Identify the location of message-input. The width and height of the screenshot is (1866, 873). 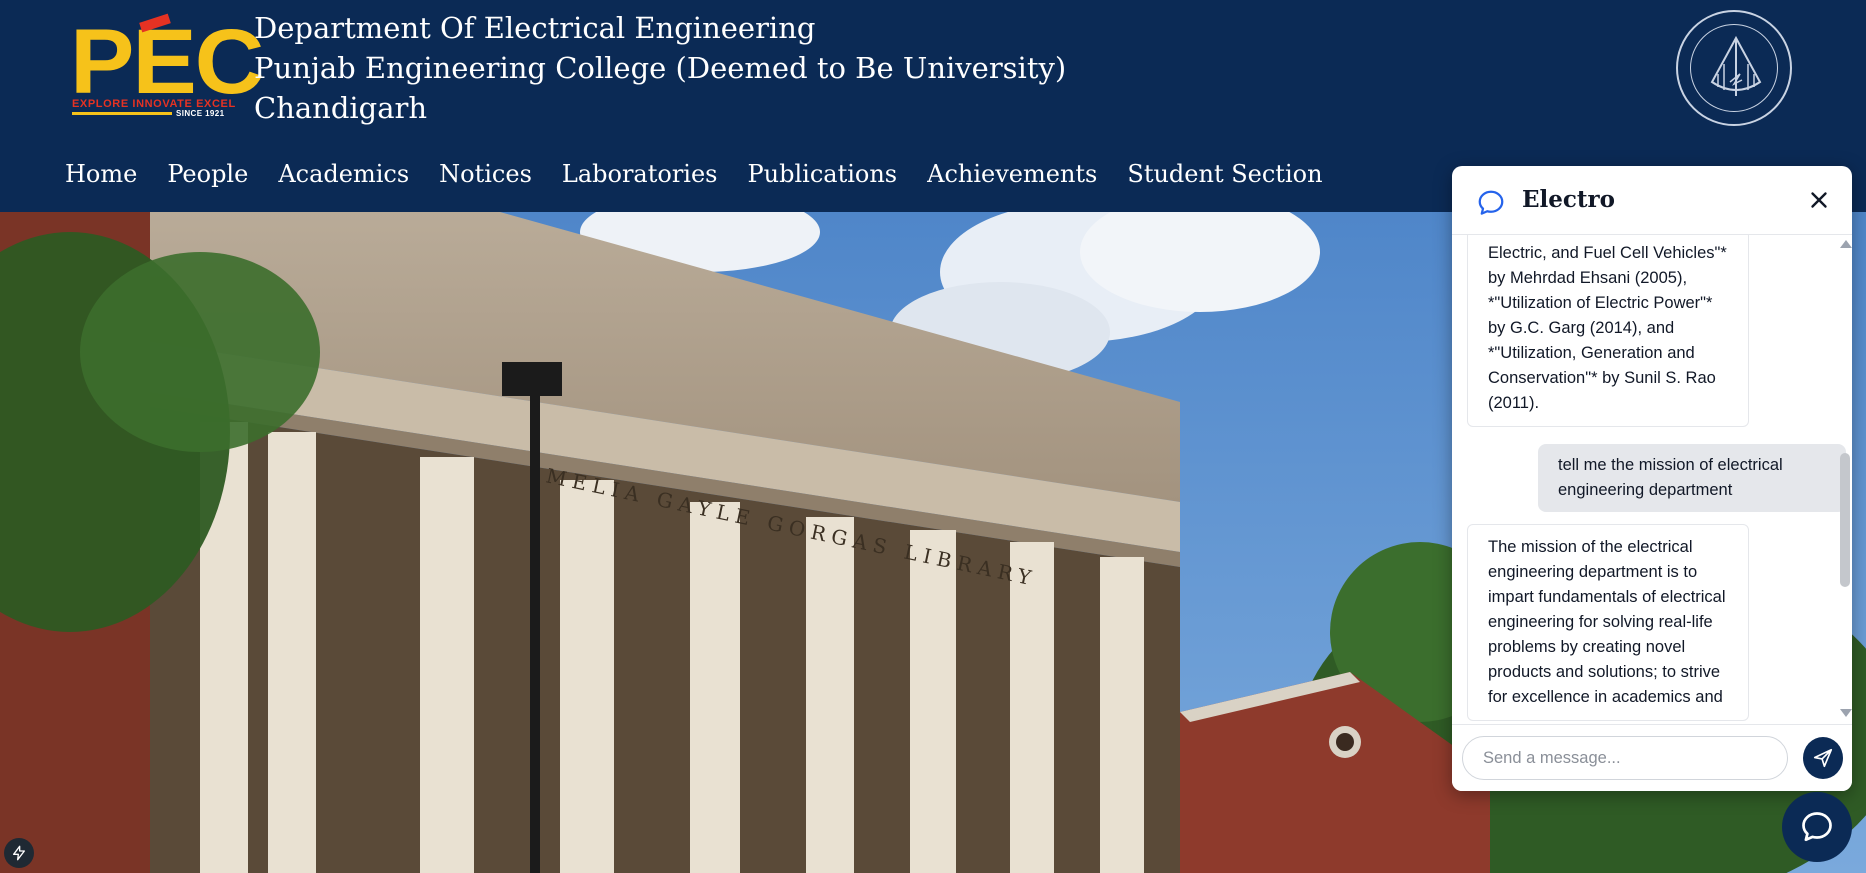
(1625, 758).